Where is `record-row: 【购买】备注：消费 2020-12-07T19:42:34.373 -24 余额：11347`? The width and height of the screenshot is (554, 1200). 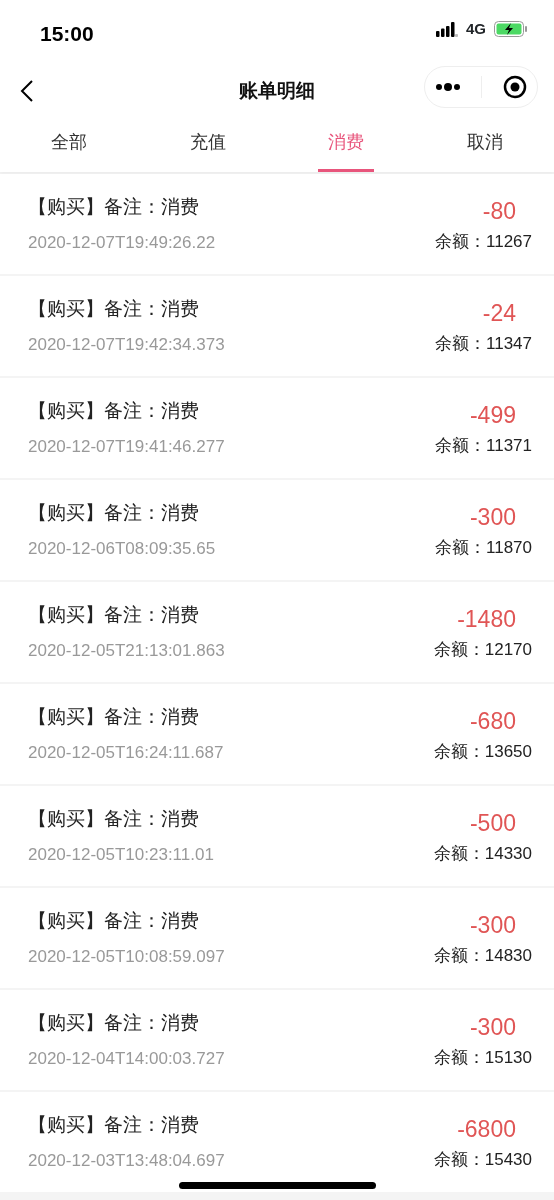
record-row: 【购买】备注：消费 2020-12-07T19:42:34.373 -24 余额：11347 is located at coordinates (277, 326).